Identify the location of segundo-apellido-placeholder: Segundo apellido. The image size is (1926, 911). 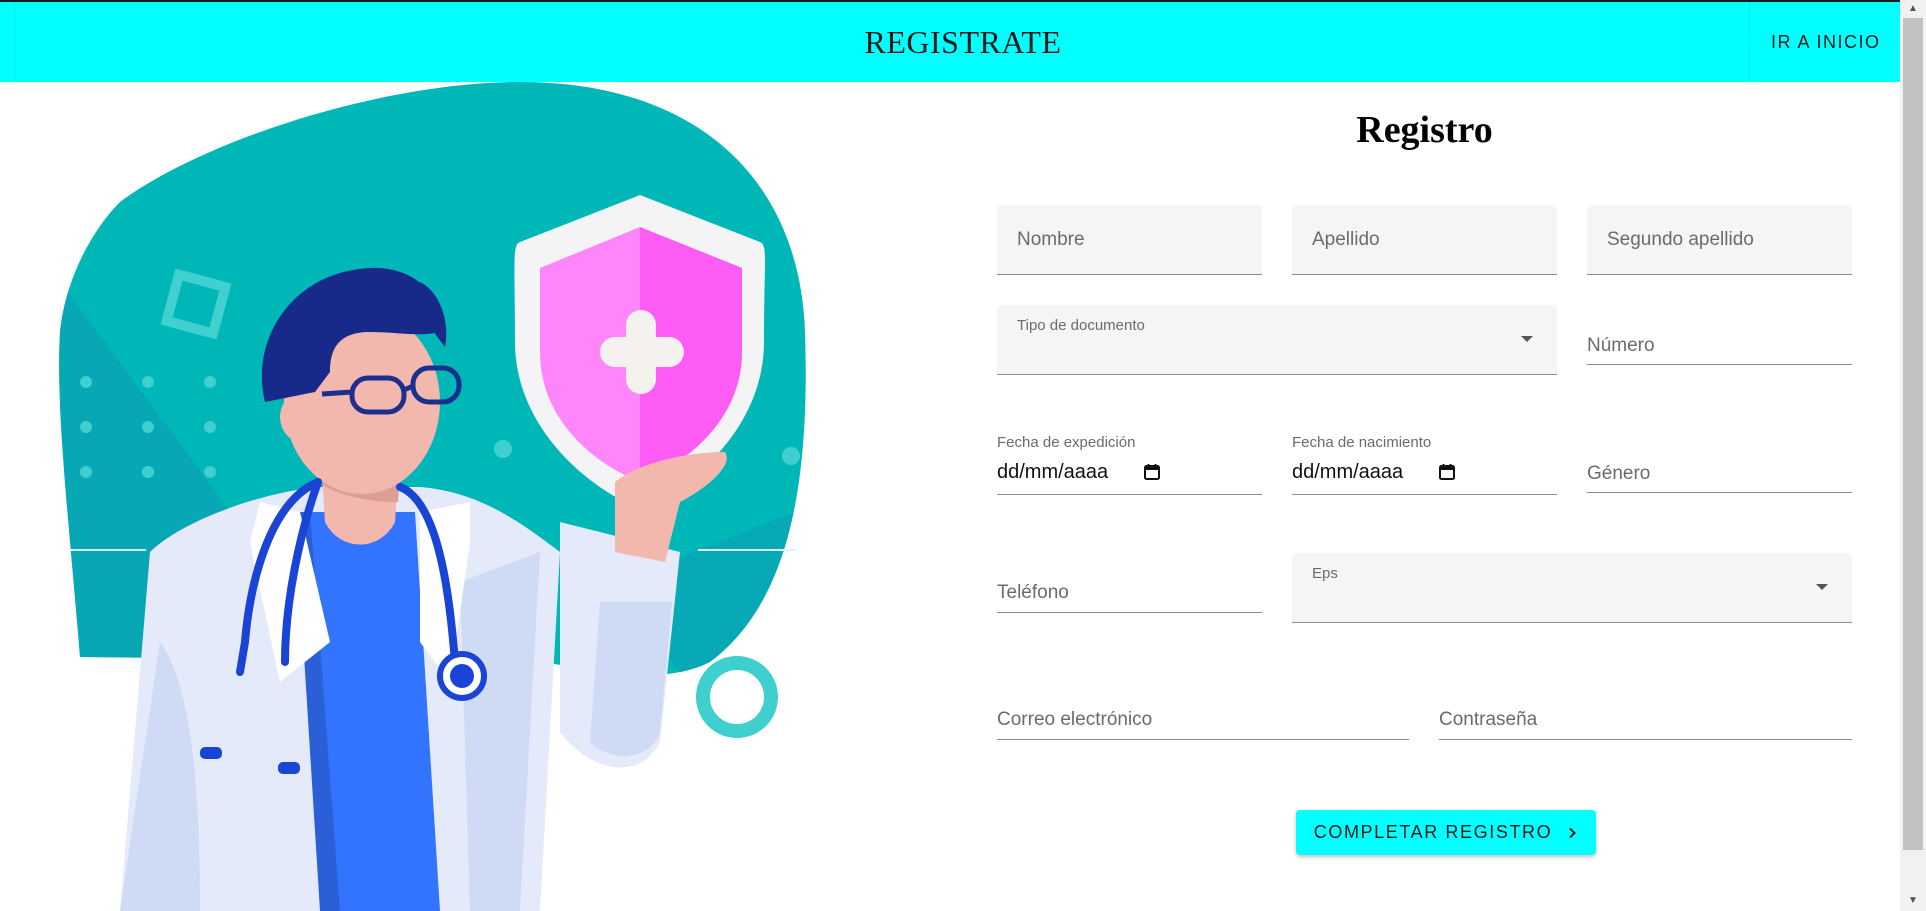
(1680, 239).